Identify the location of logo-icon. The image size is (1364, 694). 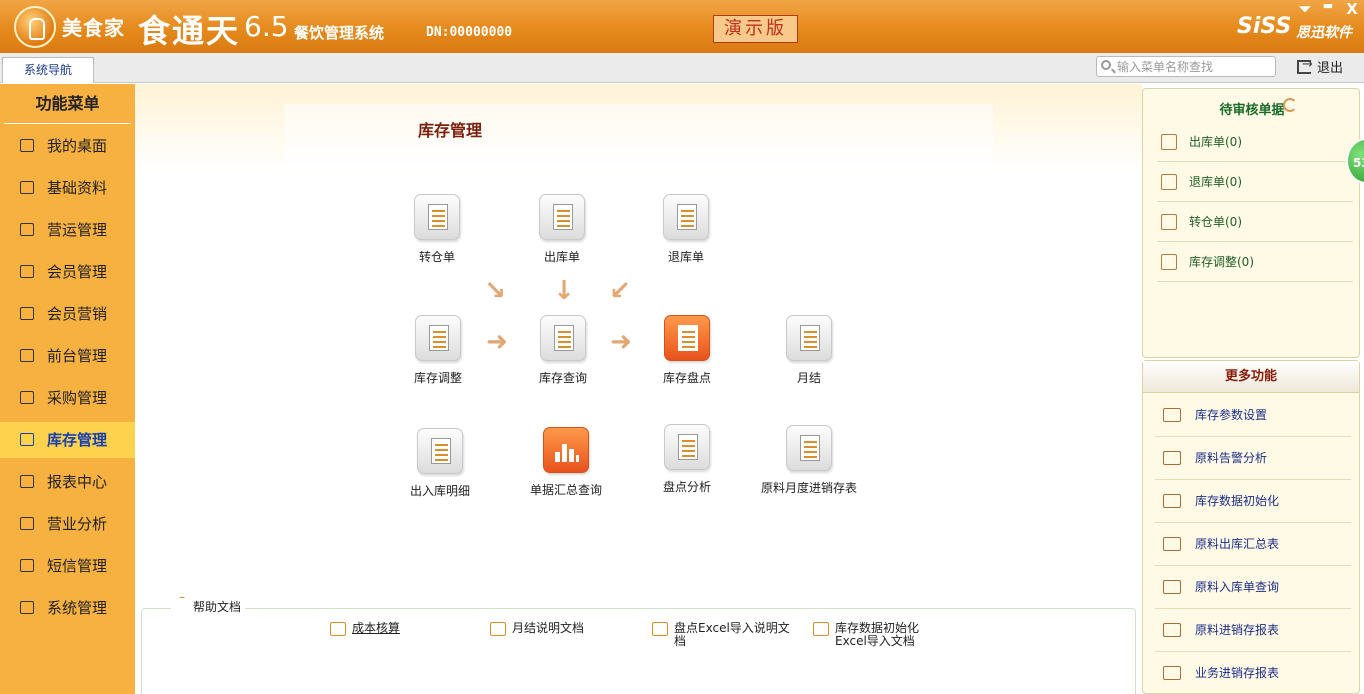
(35, 27).